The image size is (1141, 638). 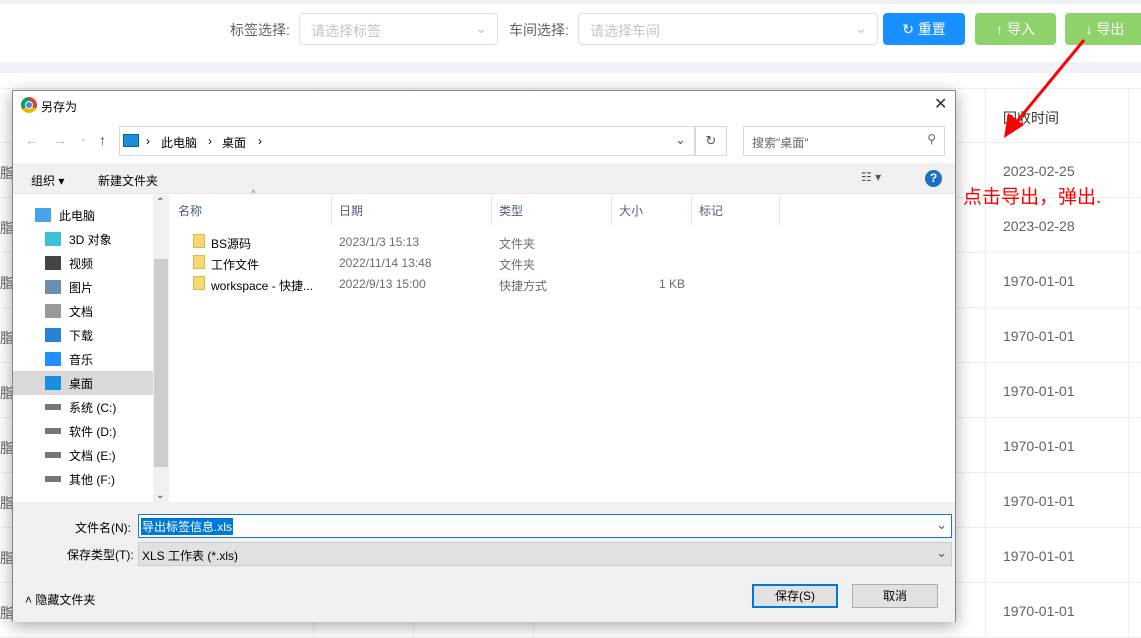 I want to click on tag-select: 请选择标签 ⌄, so click(x=398, y=29).